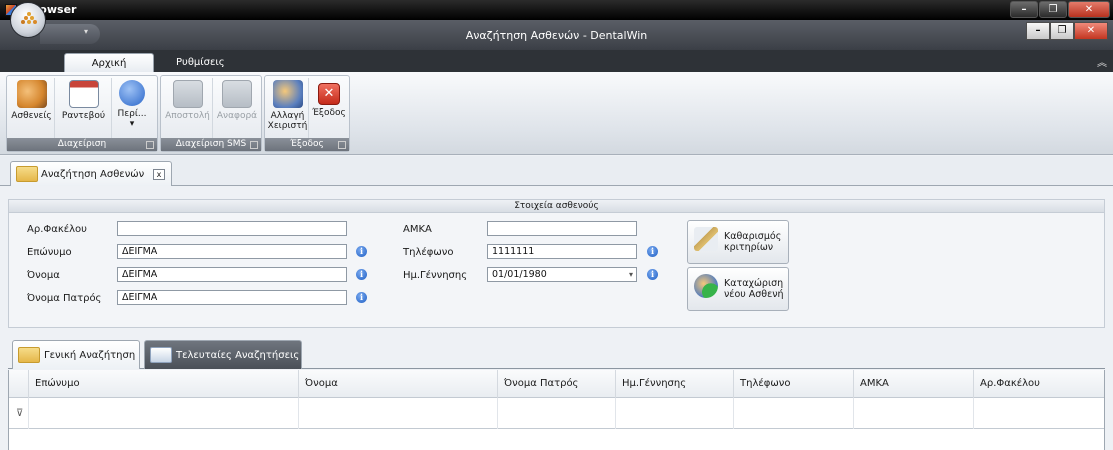  Describe the element at coordinates (20, 413) in the screenshot. I see `filter-icon: ⊽` at that location.